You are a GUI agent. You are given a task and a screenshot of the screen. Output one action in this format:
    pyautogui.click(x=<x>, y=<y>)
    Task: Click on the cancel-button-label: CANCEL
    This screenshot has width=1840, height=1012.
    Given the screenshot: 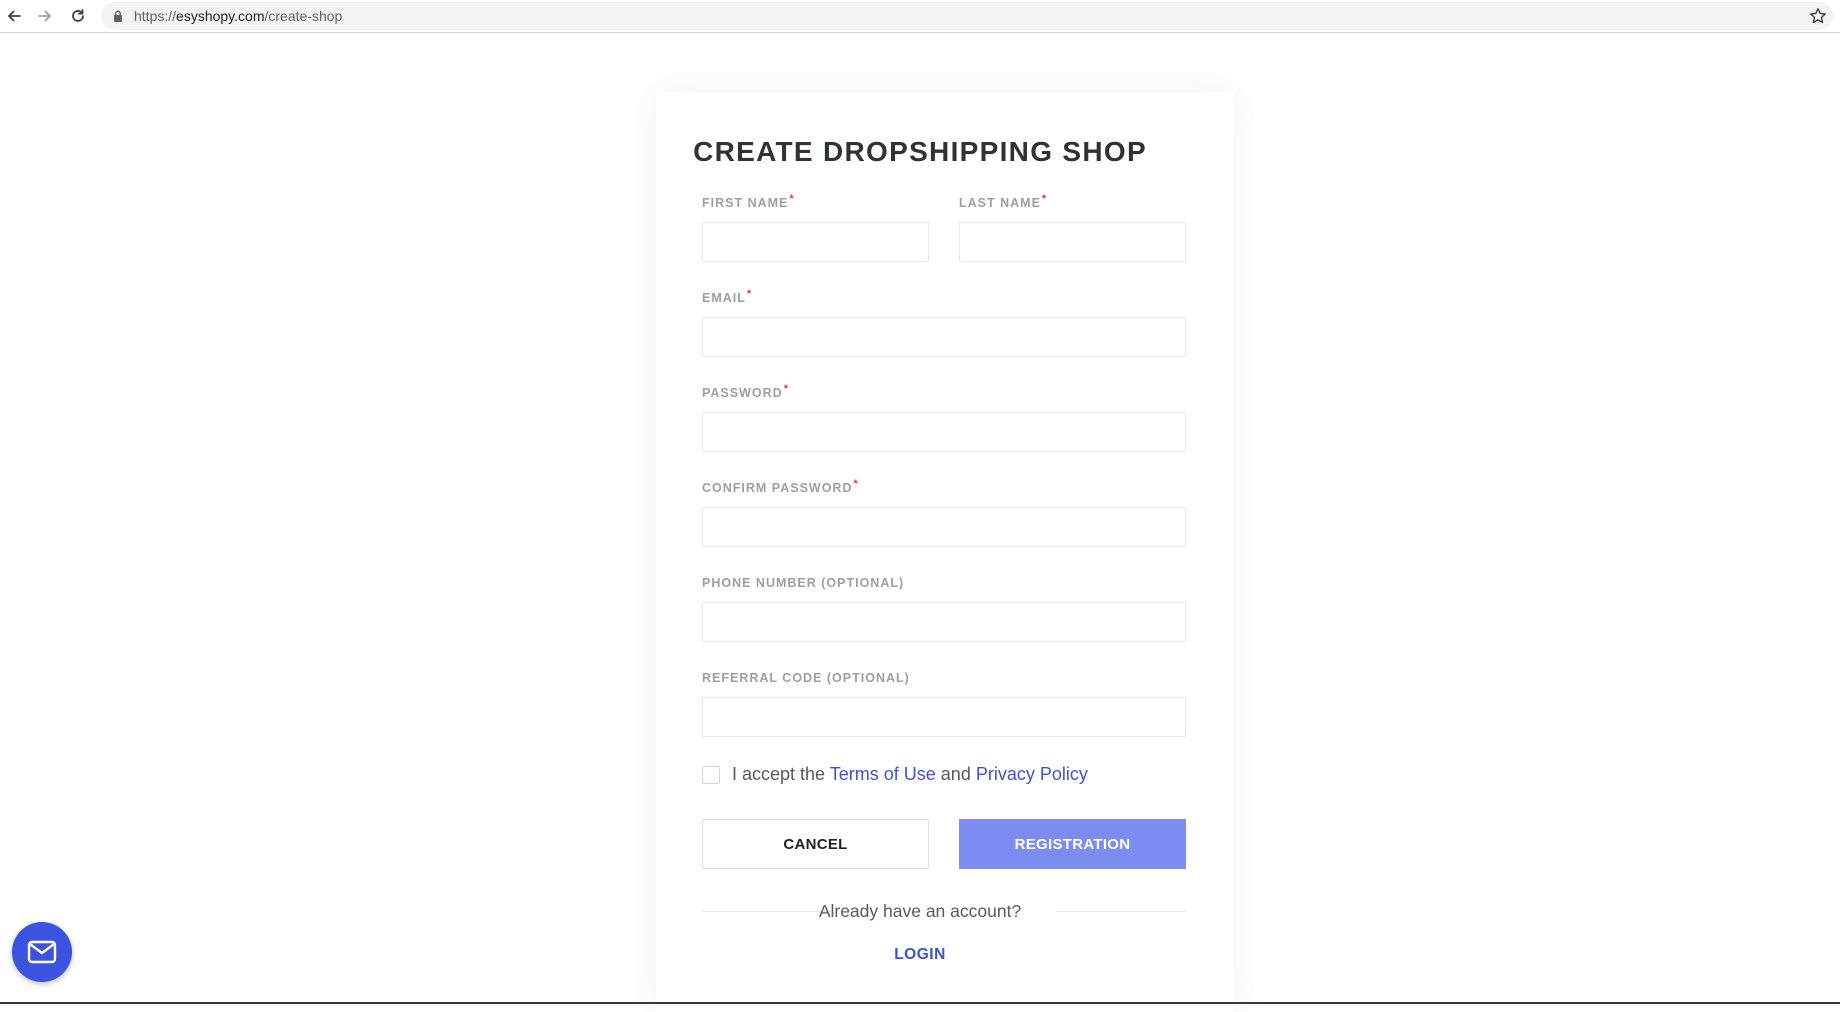 What is the action you would take?
    pyautogui.click(x=815, y=844)
    